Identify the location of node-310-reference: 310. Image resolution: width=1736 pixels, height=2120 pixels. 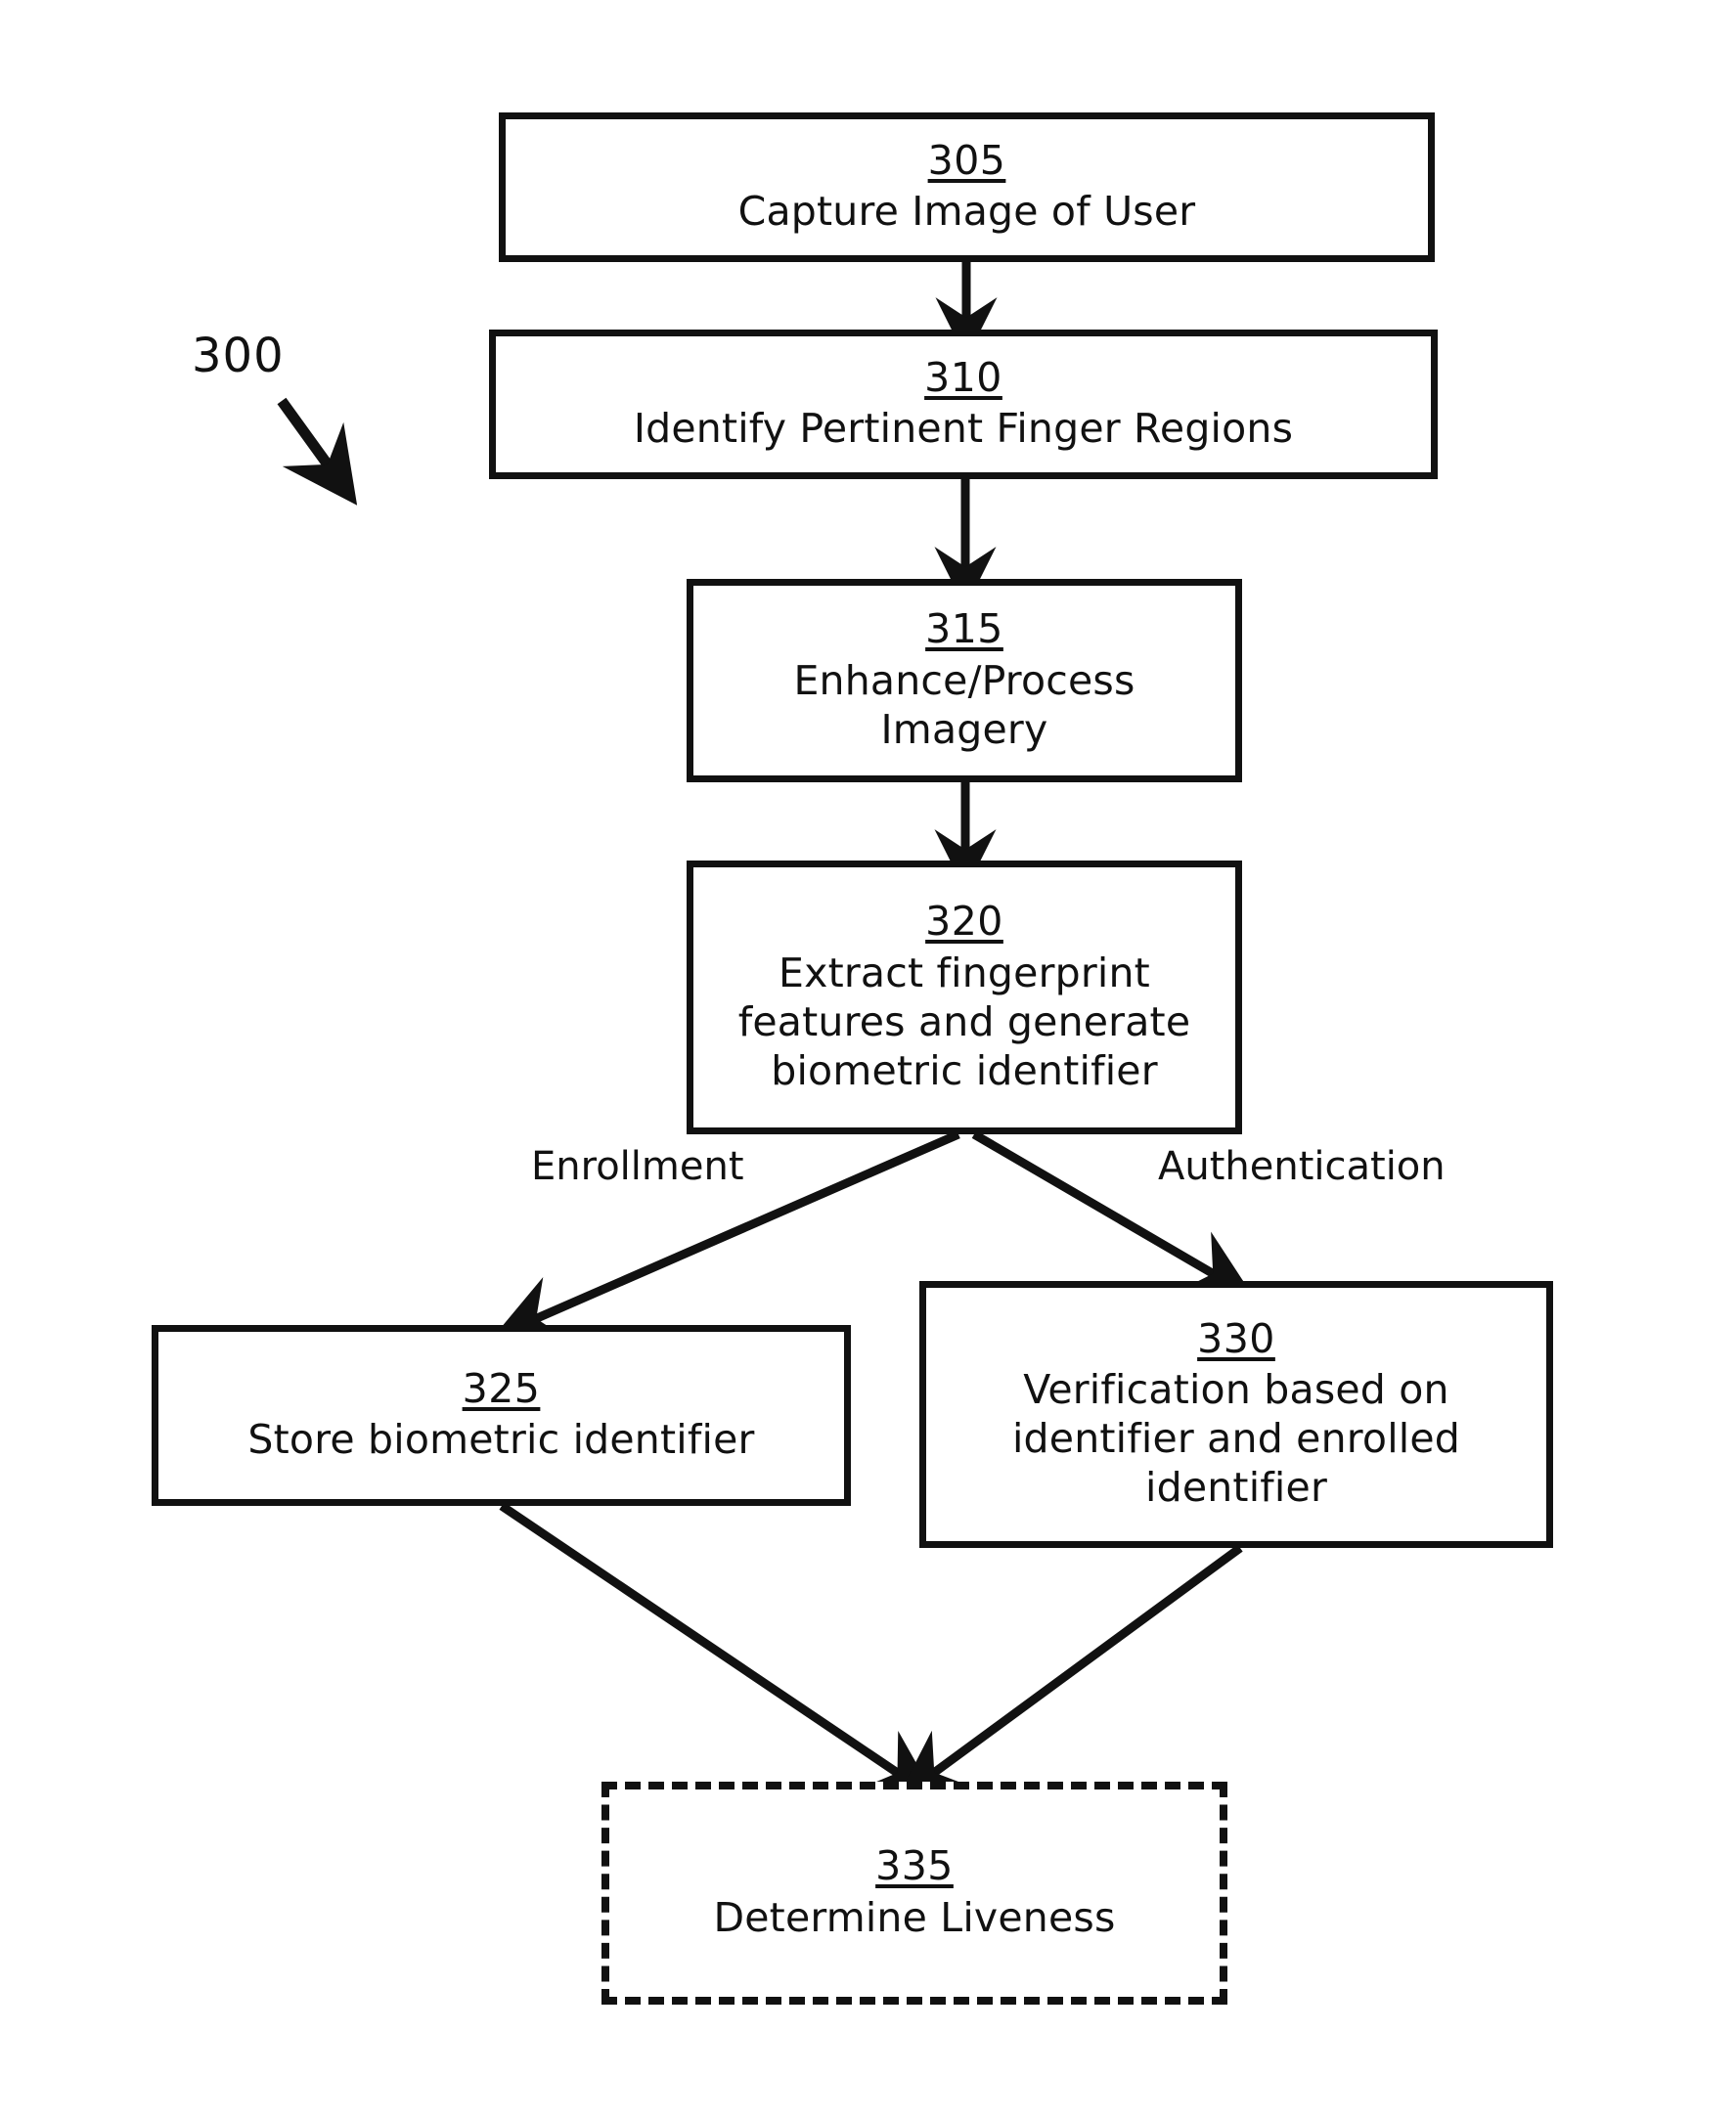
(963, 377).